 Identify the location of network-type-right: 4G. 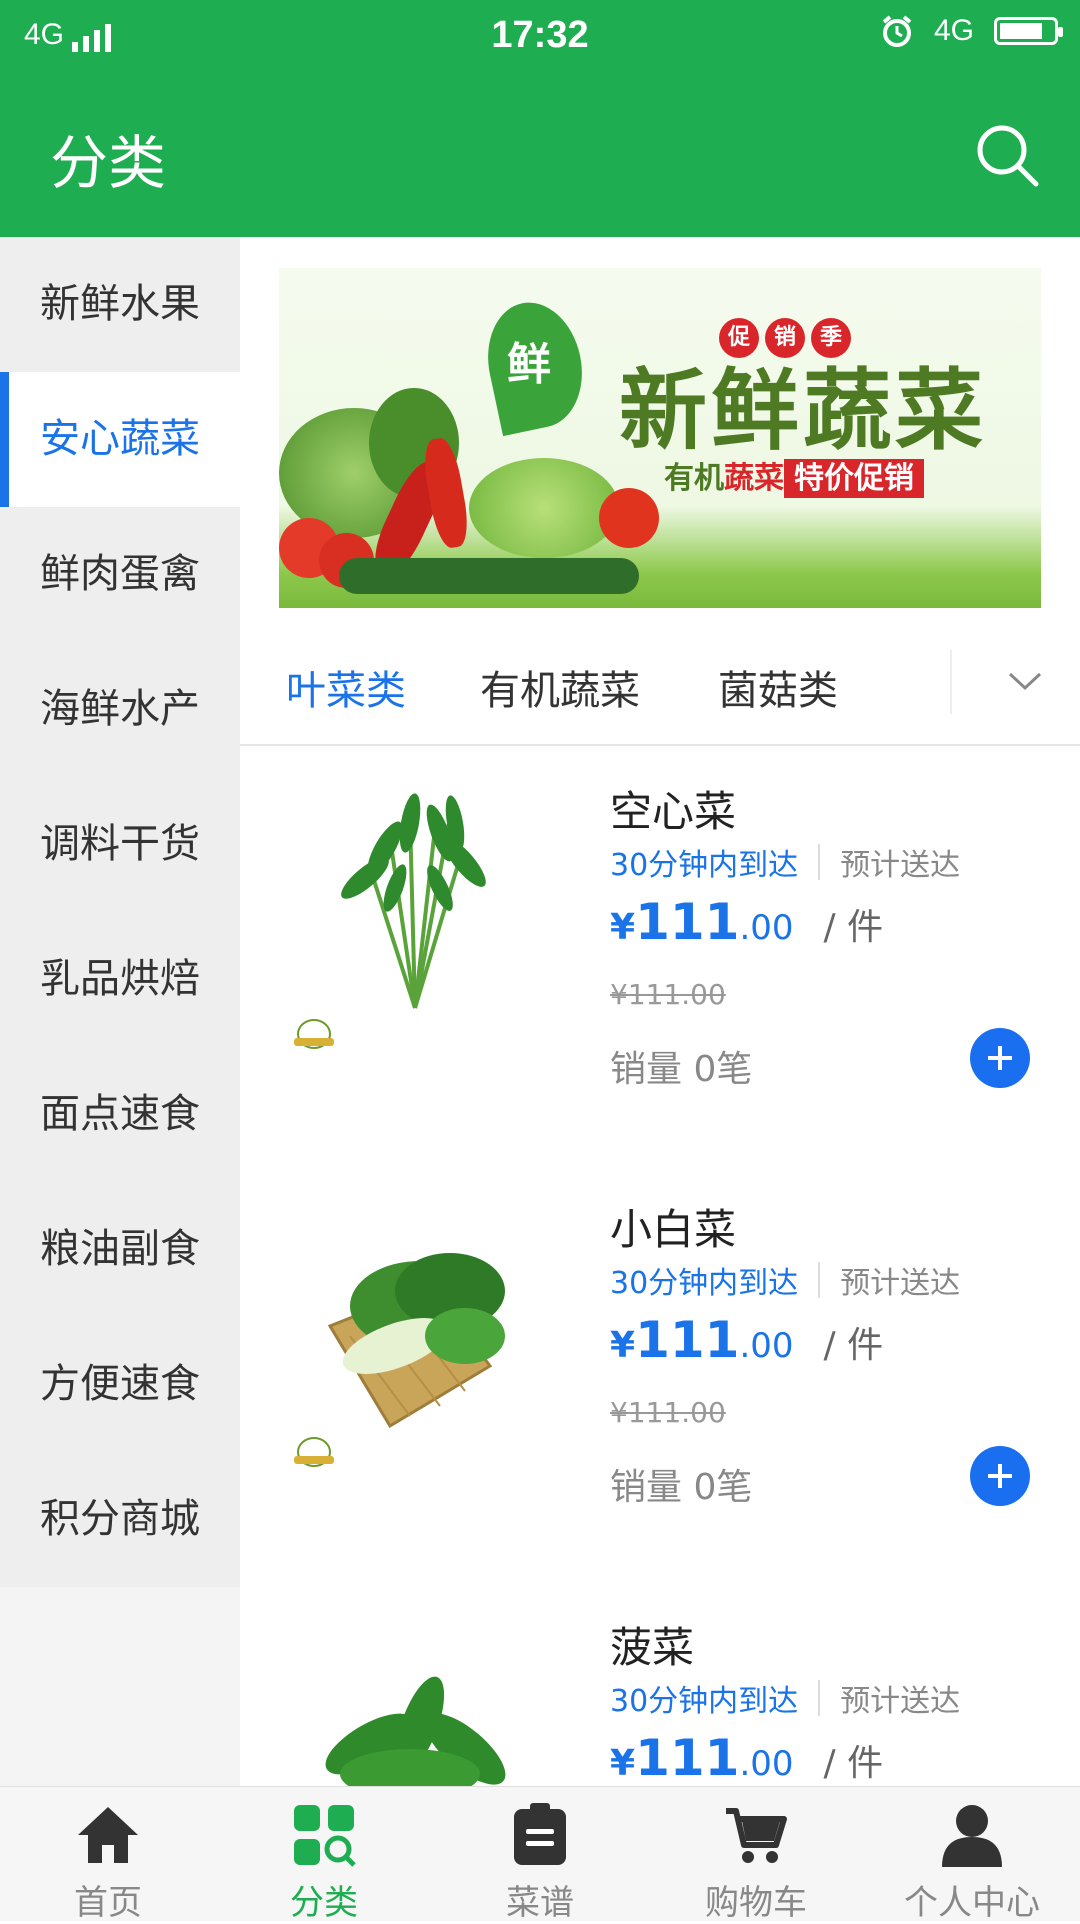
(953, 30).